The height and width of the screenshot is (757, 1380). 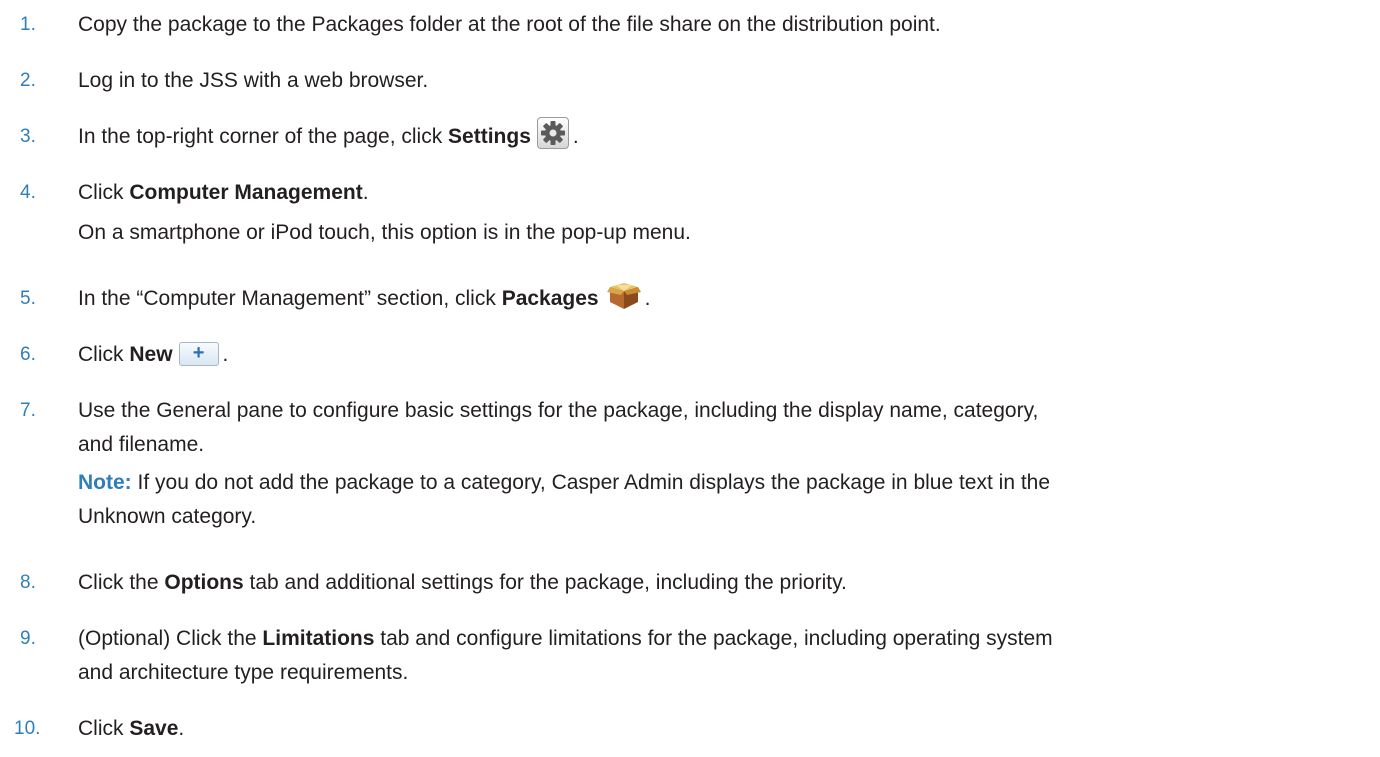 I want to click on plus-icon: +, so click(x=198, y=353).